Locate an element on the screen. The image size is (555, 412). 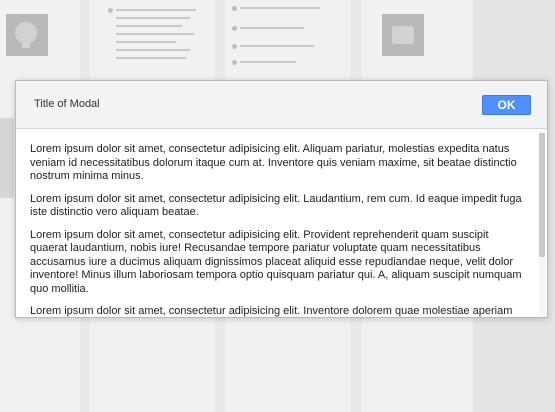
modal-header: Title of Modal OK is located at coordinates (281, 105).